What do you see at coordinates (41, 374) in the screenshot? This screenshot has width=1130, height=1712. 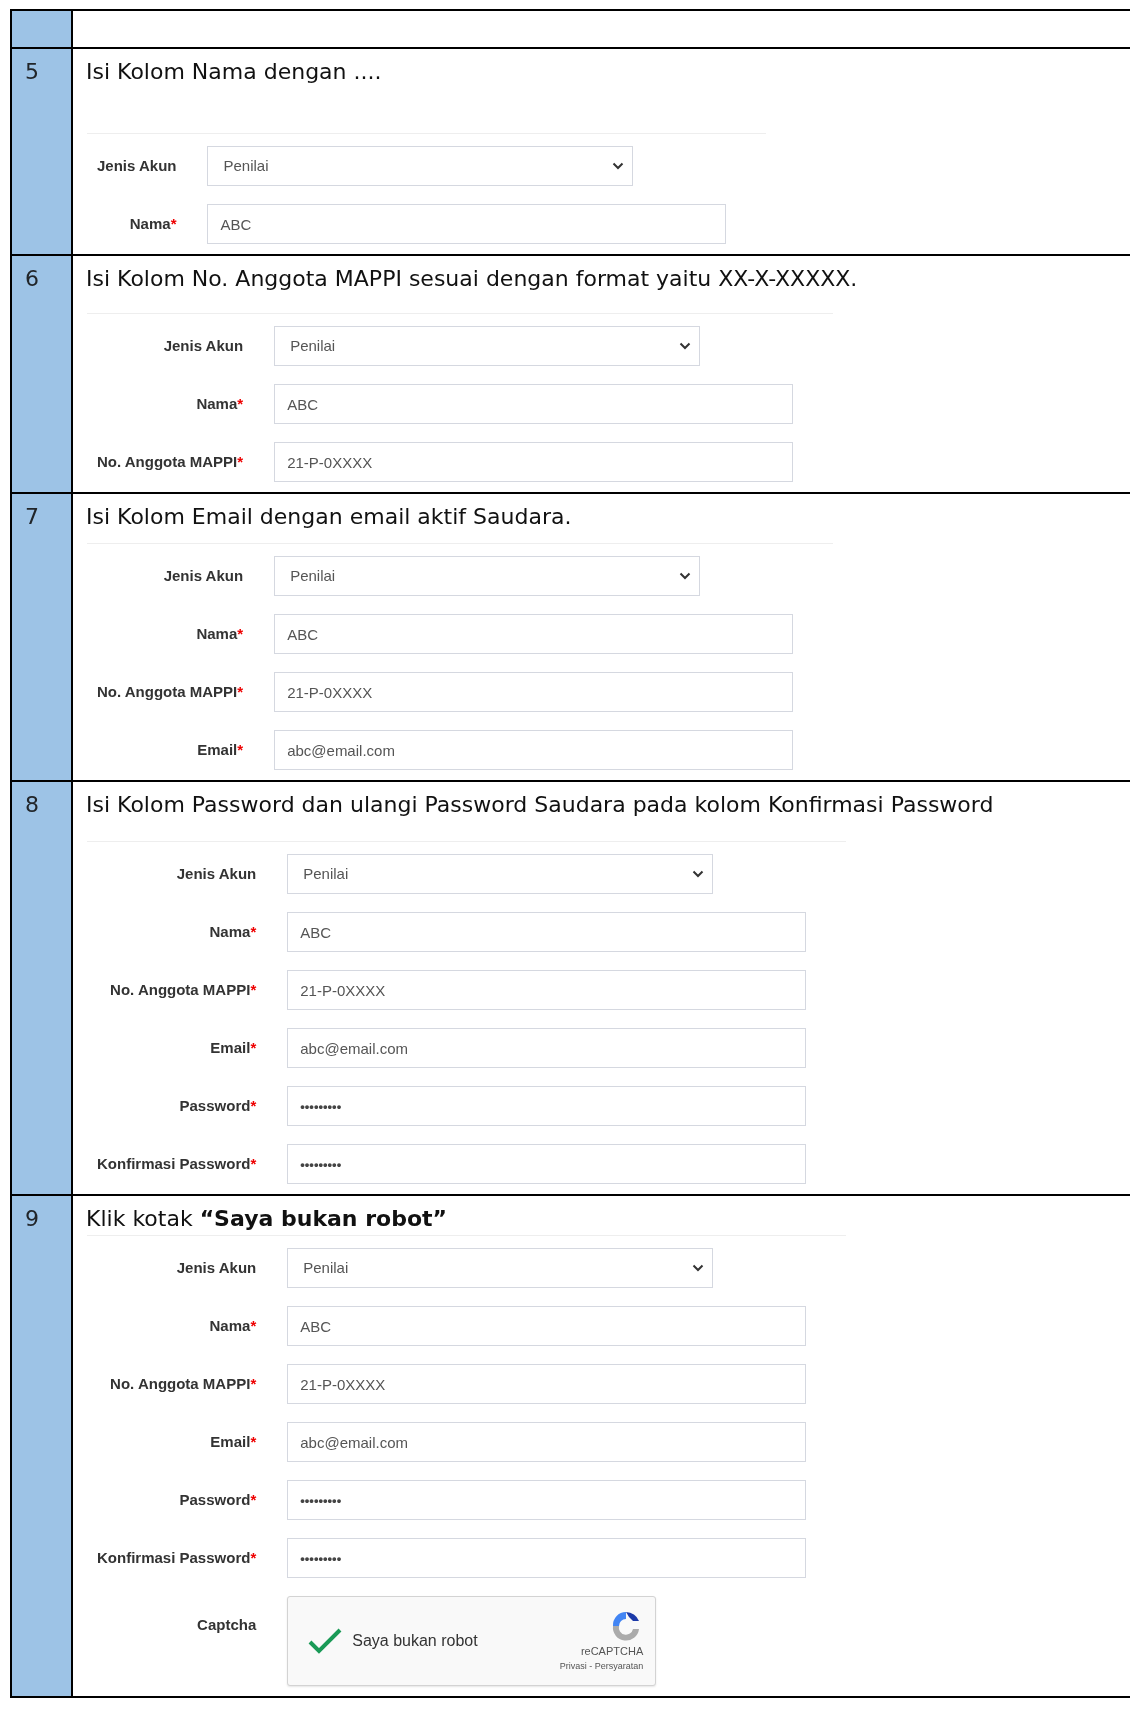 I see `step-number: 6` at bounding box center [41, 374].